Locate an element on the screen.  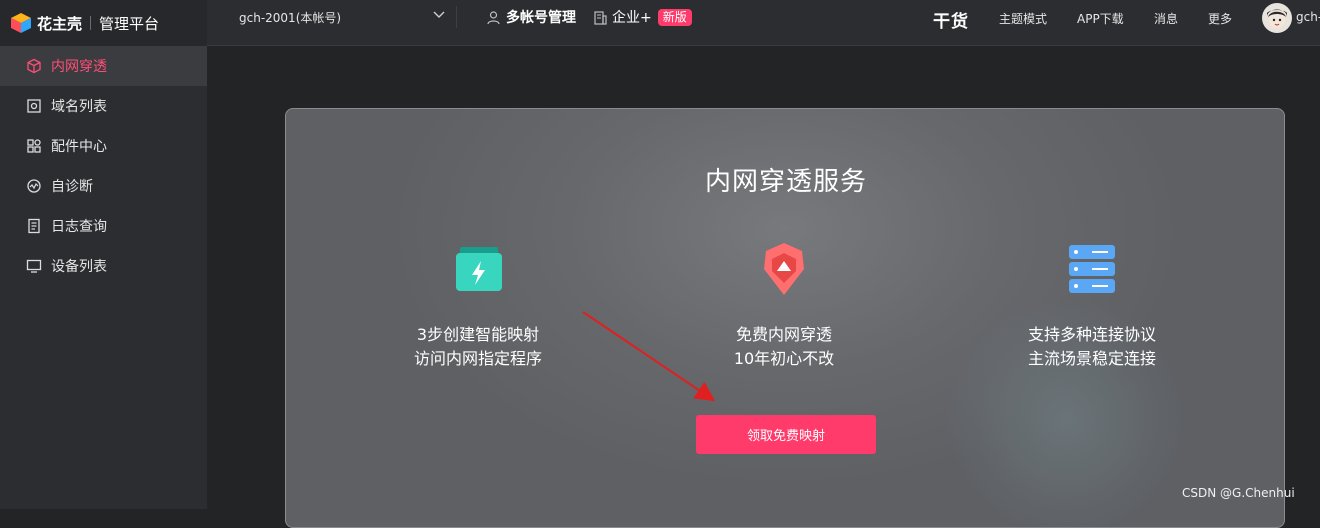
feature-line2: 10年初心不改 is located at coordinates (784, 358).